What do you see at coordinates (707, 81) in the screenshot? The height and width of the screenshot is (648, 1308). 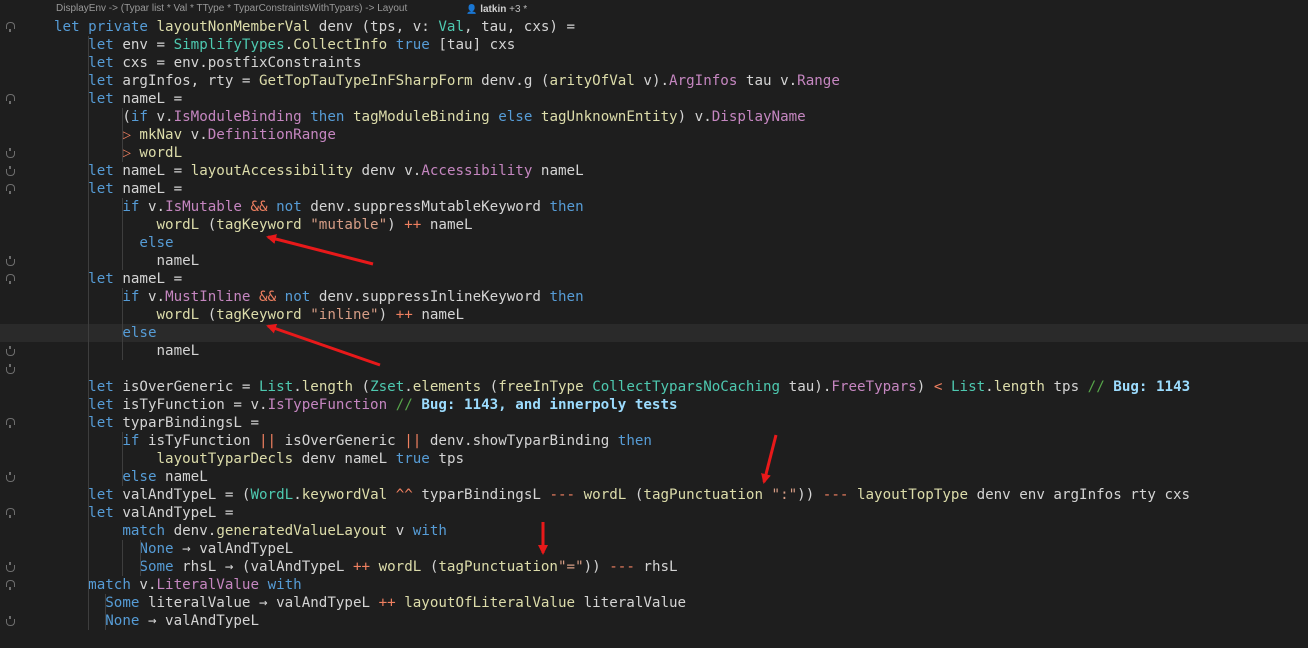 I see `code-token: ArgInfos` at bounding box center [707, 81].